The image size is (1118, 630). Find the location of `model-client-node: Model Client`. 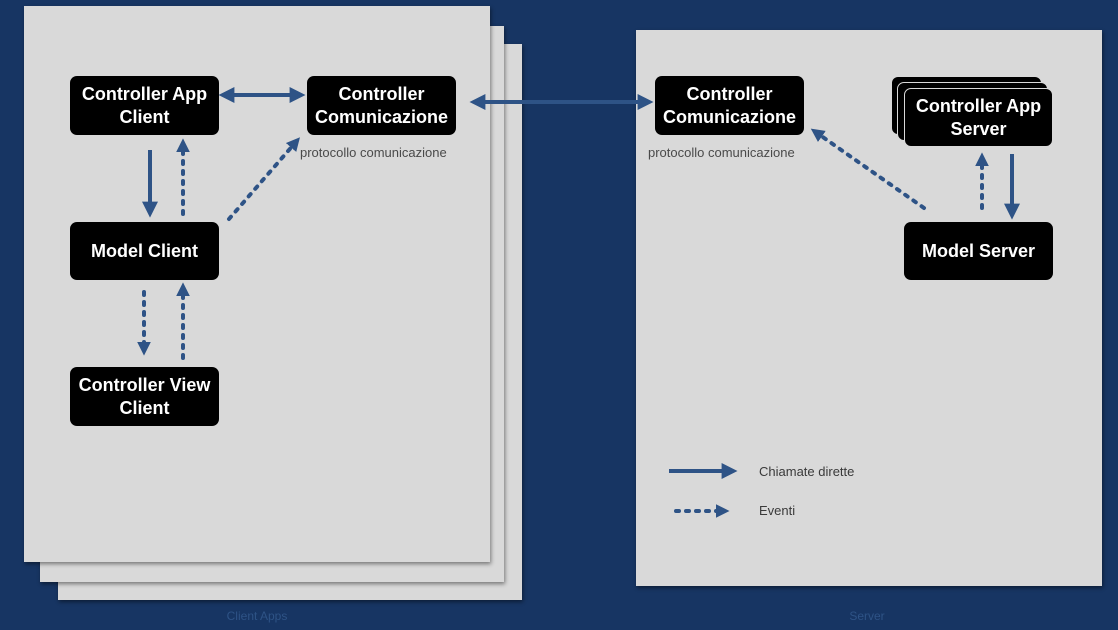

model-client-node: Model Client is located at coordinates (144, 251).